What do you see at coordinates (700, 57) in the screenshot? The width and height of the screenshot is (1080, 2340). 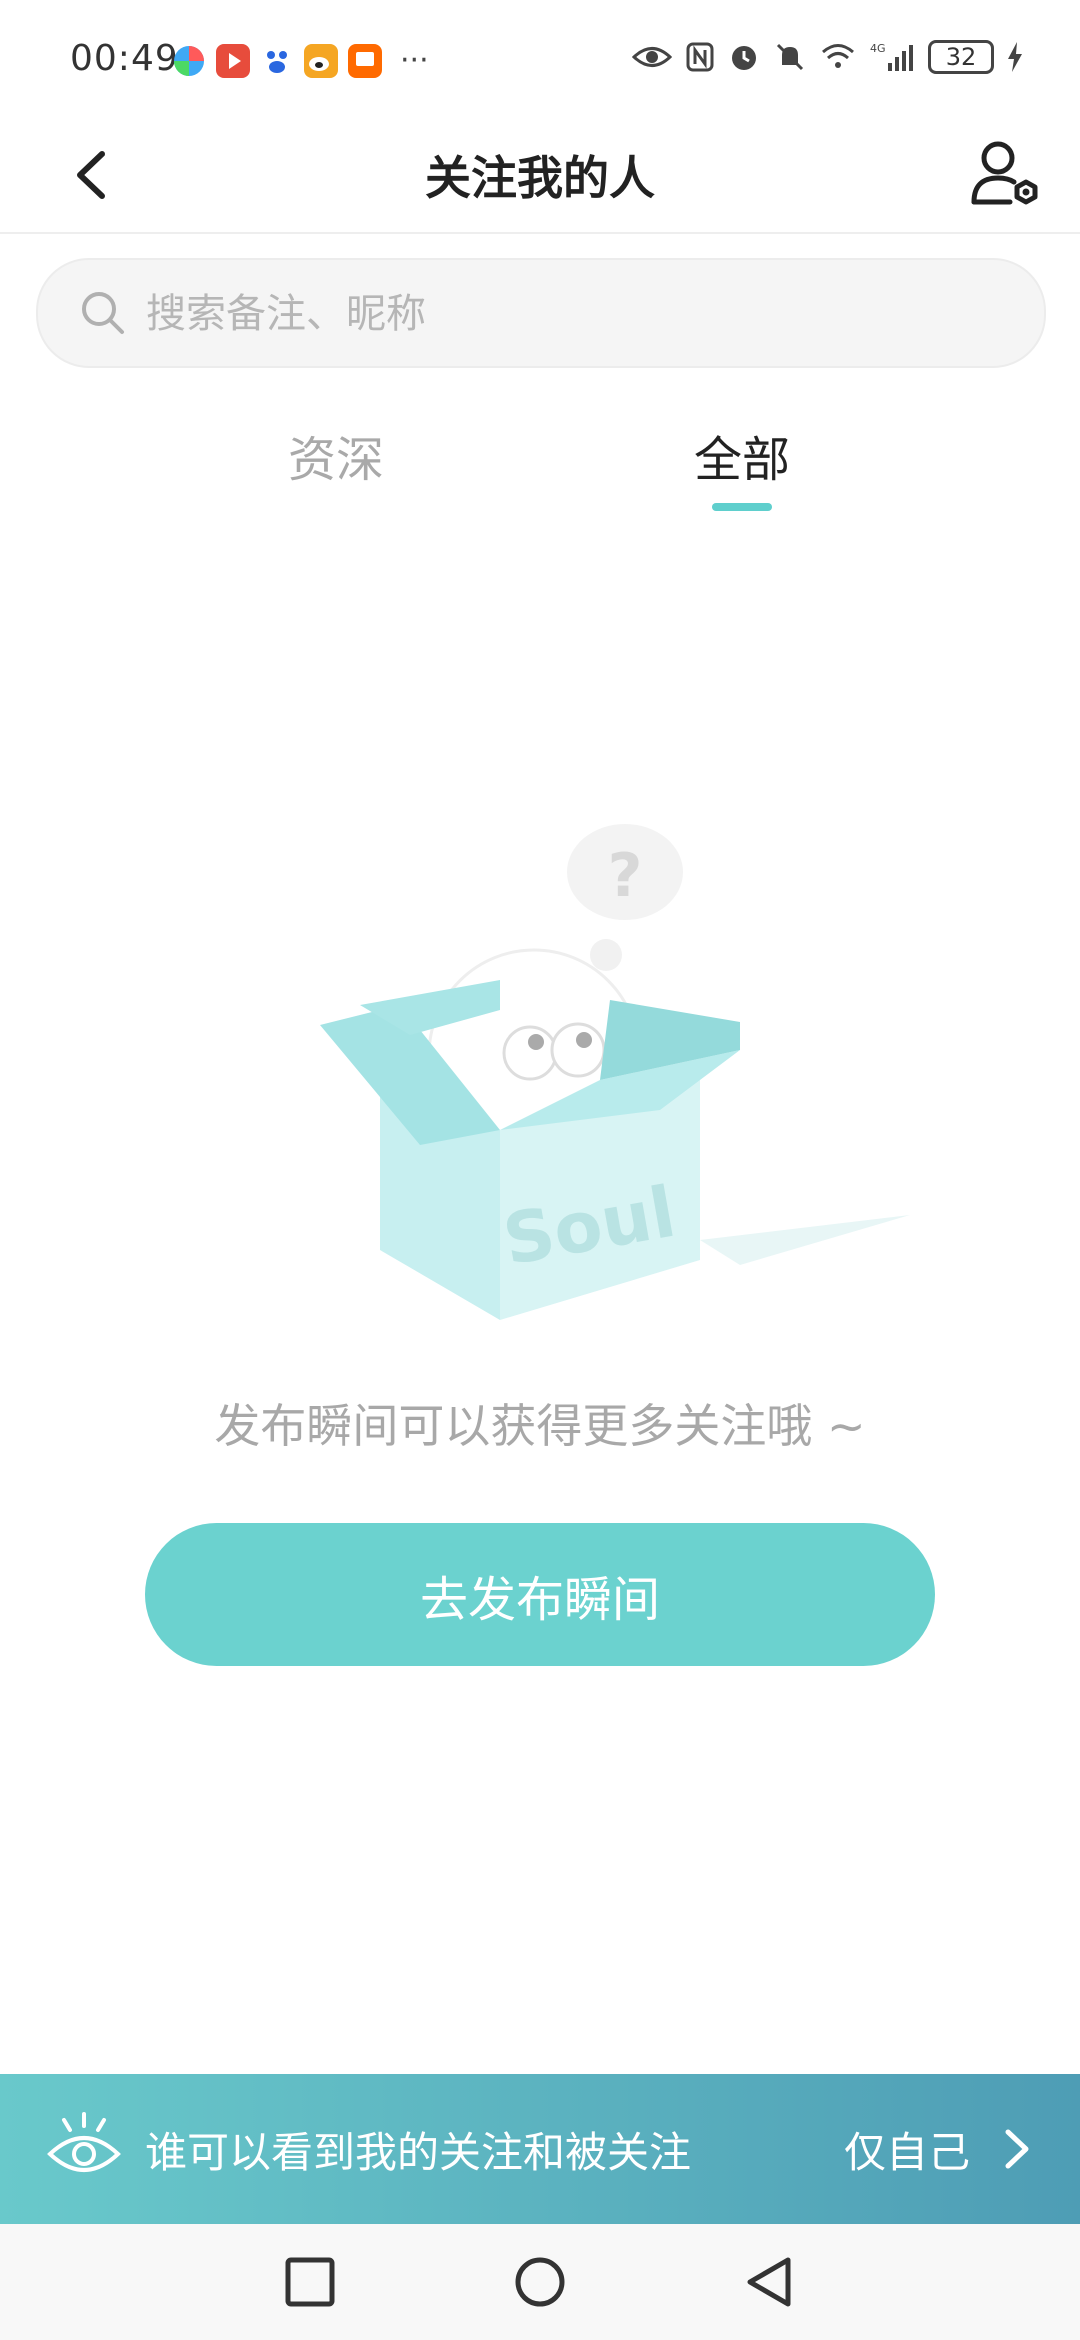 I see `nfc-icon` at bounding box center [700, 57].